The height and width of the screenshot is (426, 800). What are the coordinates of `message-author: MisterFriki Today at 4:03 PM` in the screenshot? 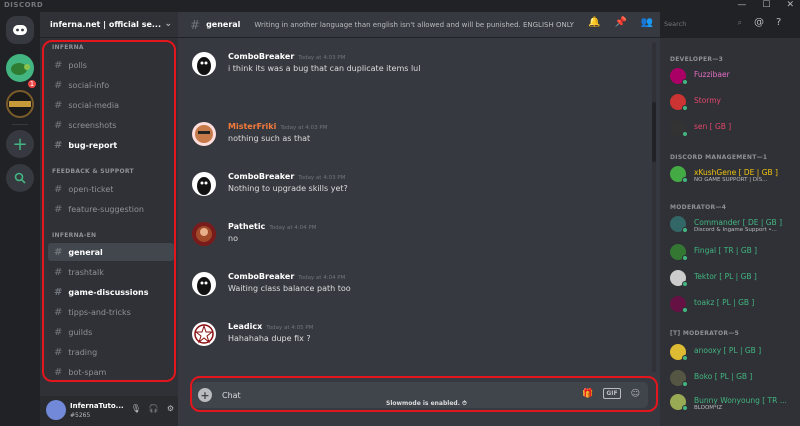 It's located at (277, 126).